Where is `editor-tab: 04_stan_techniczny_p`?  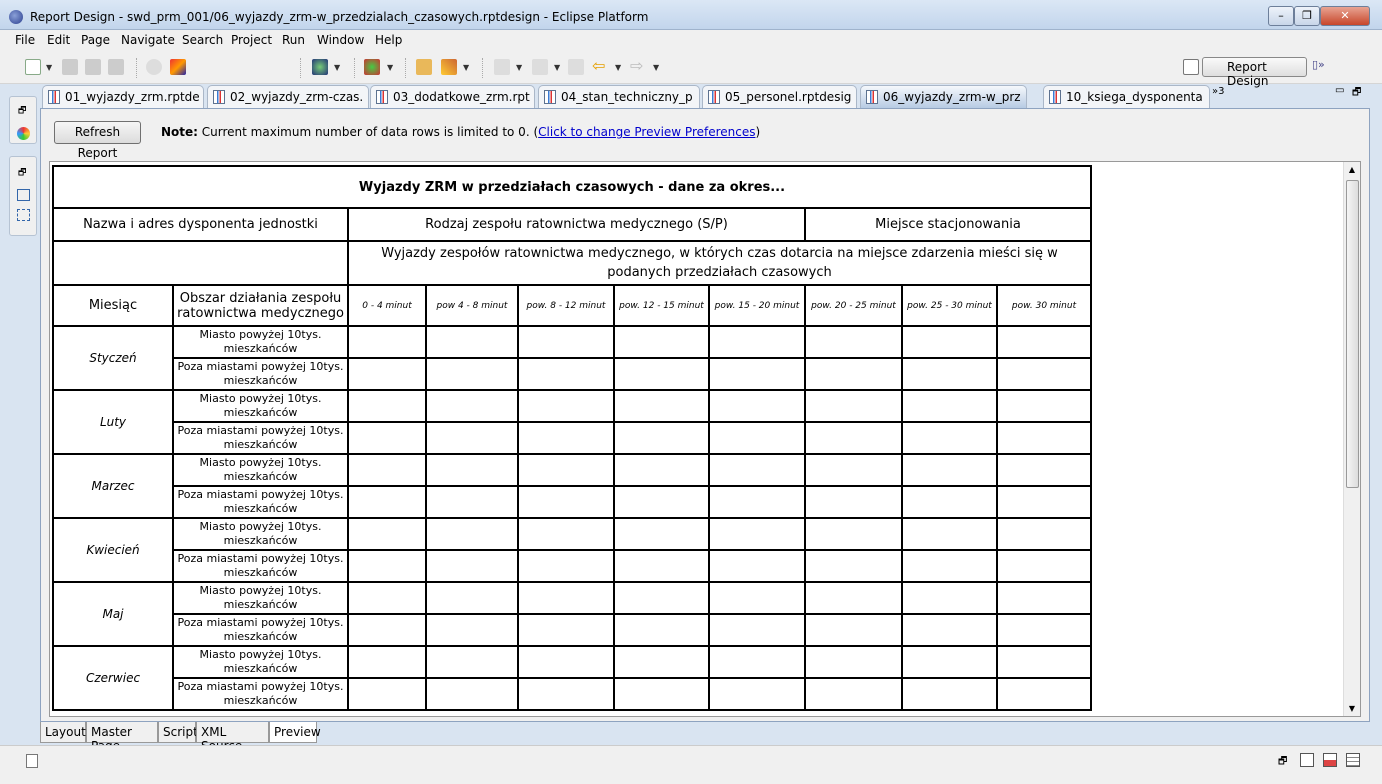 editor-tab: 04_stan_techniczny_p is located at coordinates (619, 96).